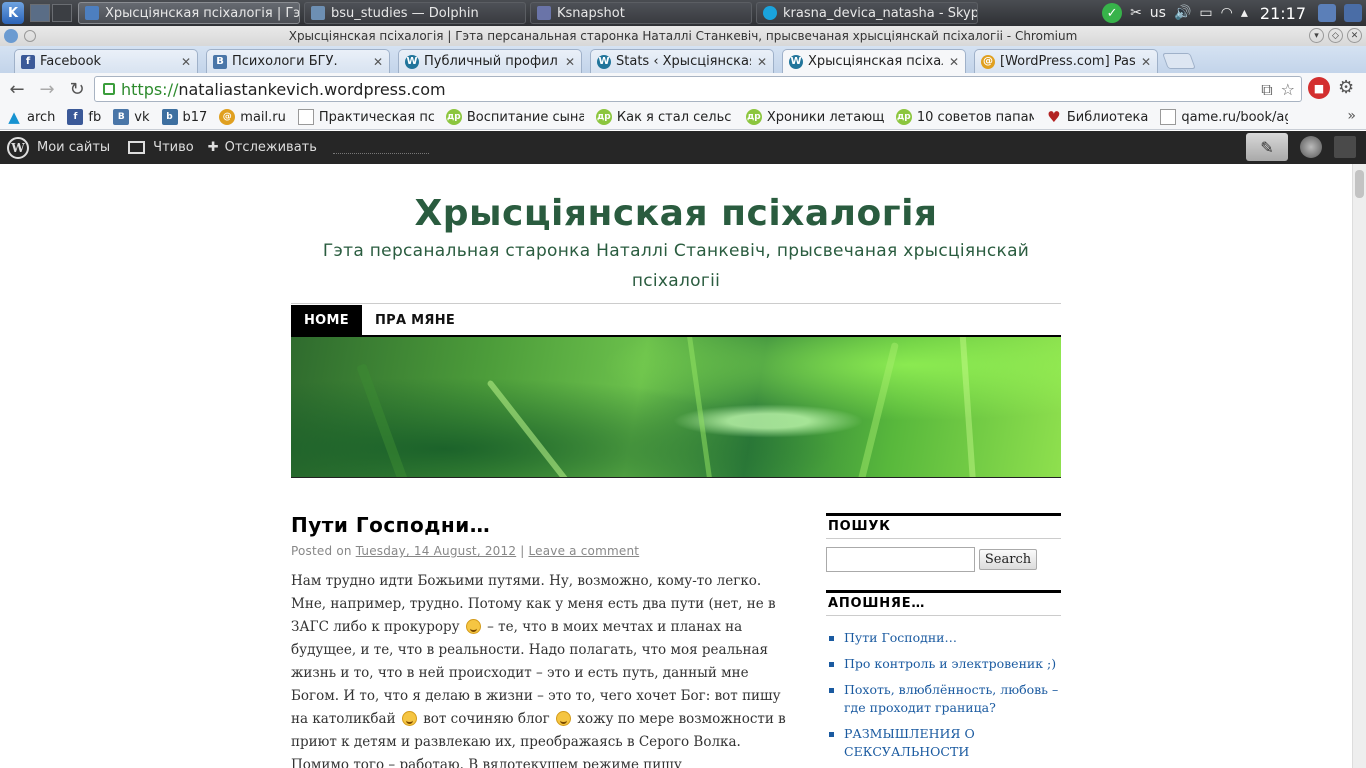  I want to click on bookmark-library: ♥ Библиотека, so click(1097, 117).